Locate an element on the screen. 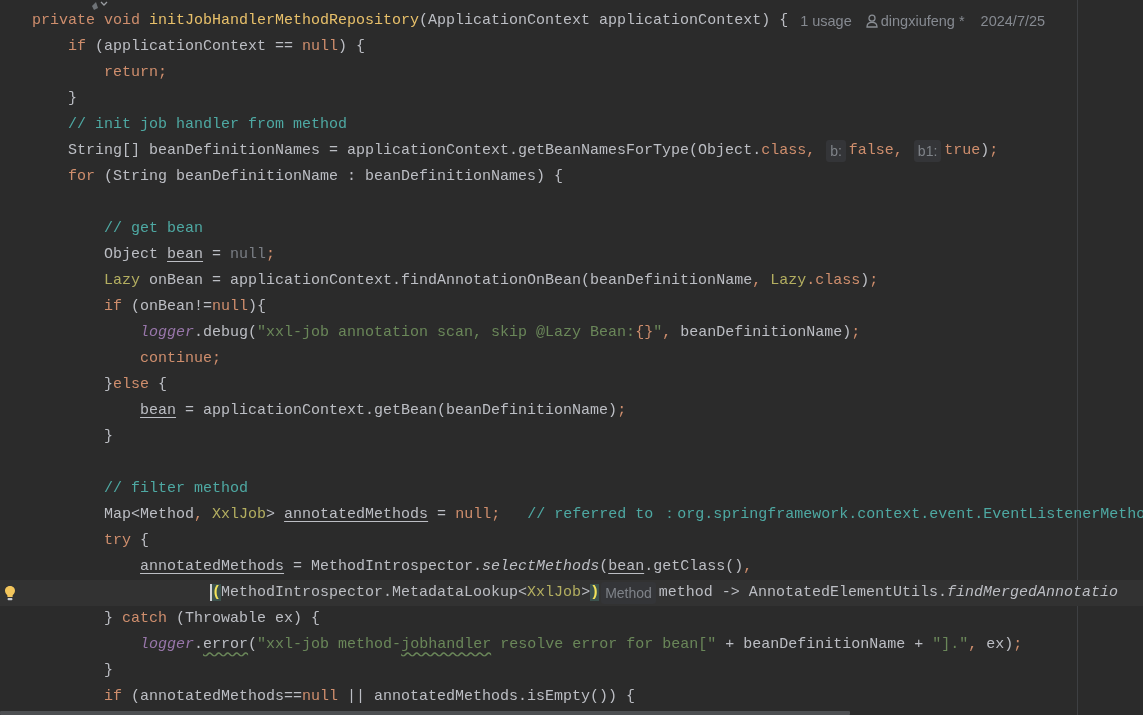 The width and height of the screenshot is (1143, 715). code-text: false, is located at coordinates (876, 151).